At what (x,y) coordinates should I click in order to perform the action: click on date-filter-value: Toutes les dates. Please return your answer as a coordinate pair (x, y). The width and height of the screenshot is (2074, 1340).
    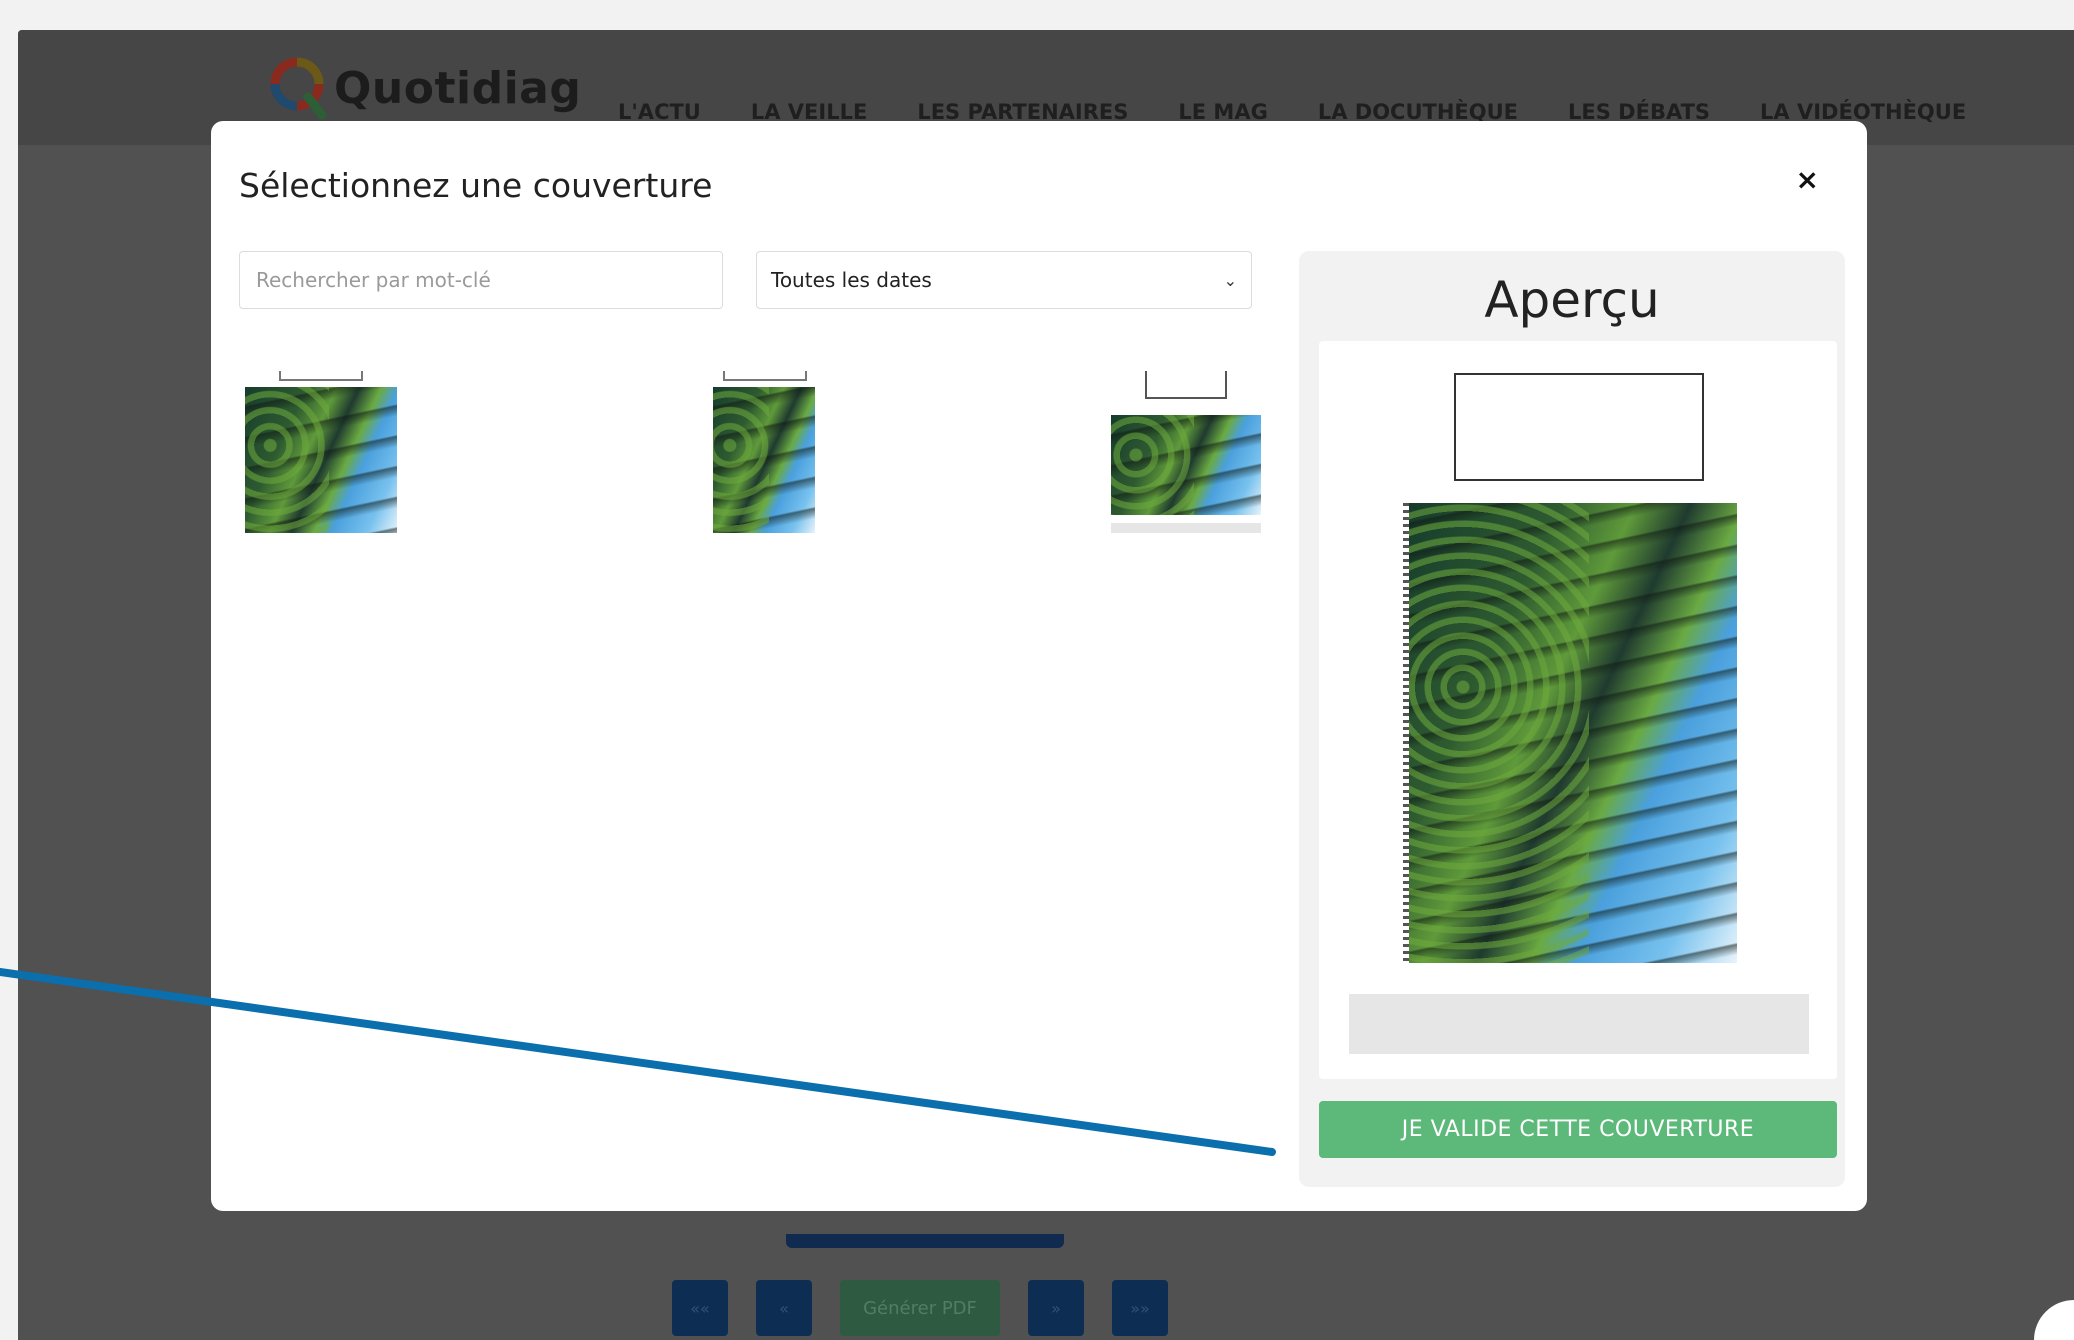
    Looking at the image, I should click on (851, 280).